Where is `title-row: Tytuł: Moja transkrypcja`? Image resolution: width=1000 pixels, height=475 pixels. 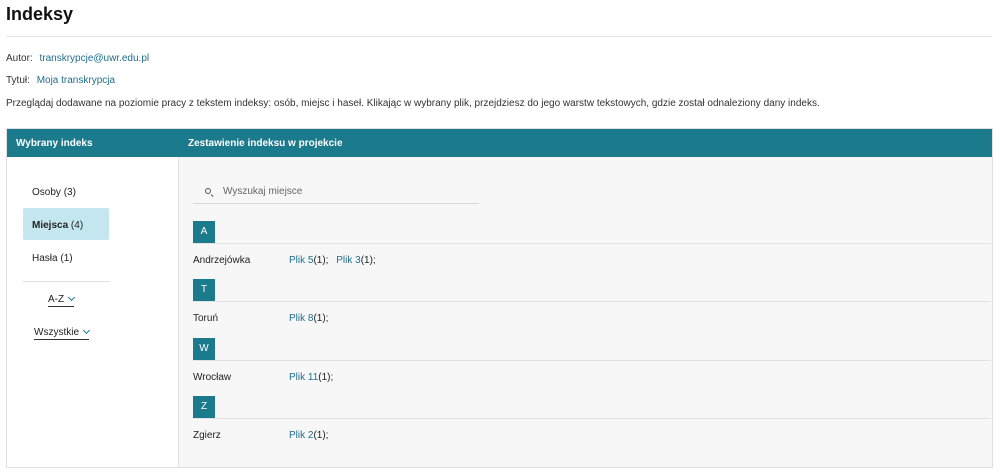 title-row: Tytuł: Moja transkrypcja is located at coordinates (60, 80).